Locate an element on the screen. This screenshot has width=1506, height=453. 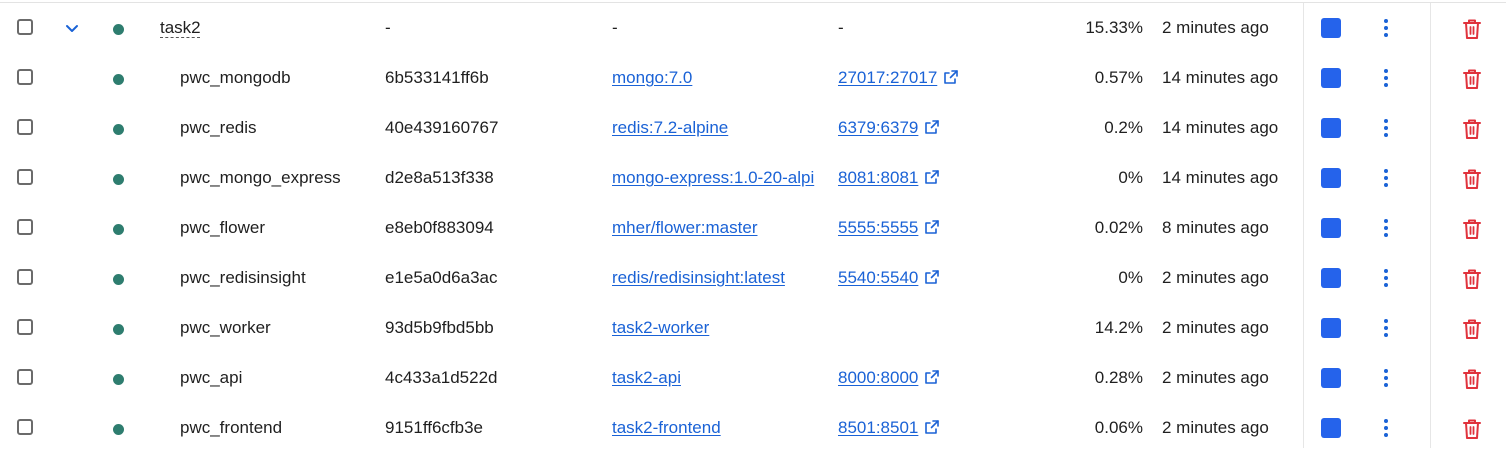
container-id: d2e8a513f338 is located at coordinates (439, 177).